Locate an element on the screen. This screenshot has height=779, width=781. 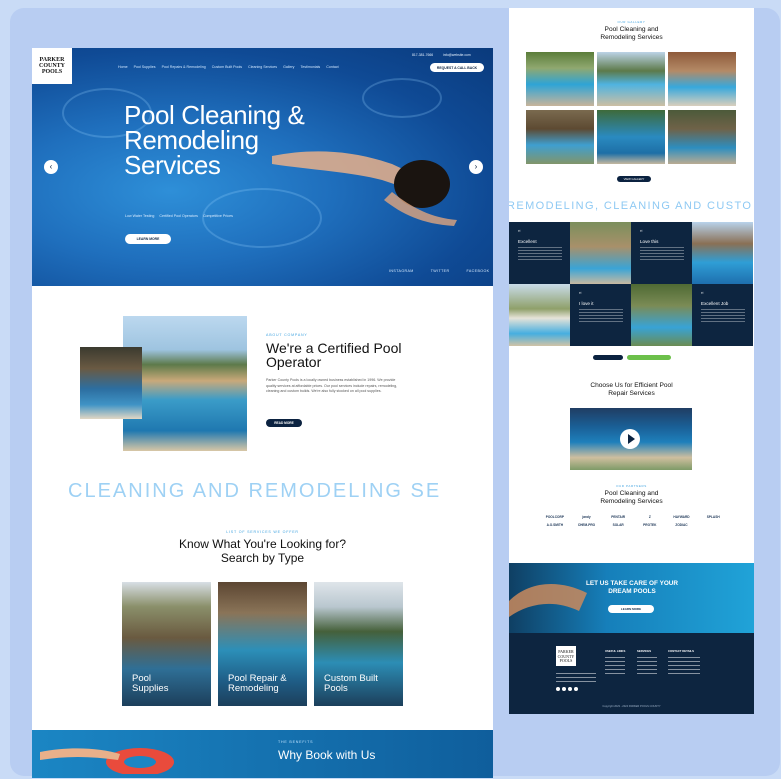
about-title: We're a Certified Pool Operator is located at coordinates (334, 355).